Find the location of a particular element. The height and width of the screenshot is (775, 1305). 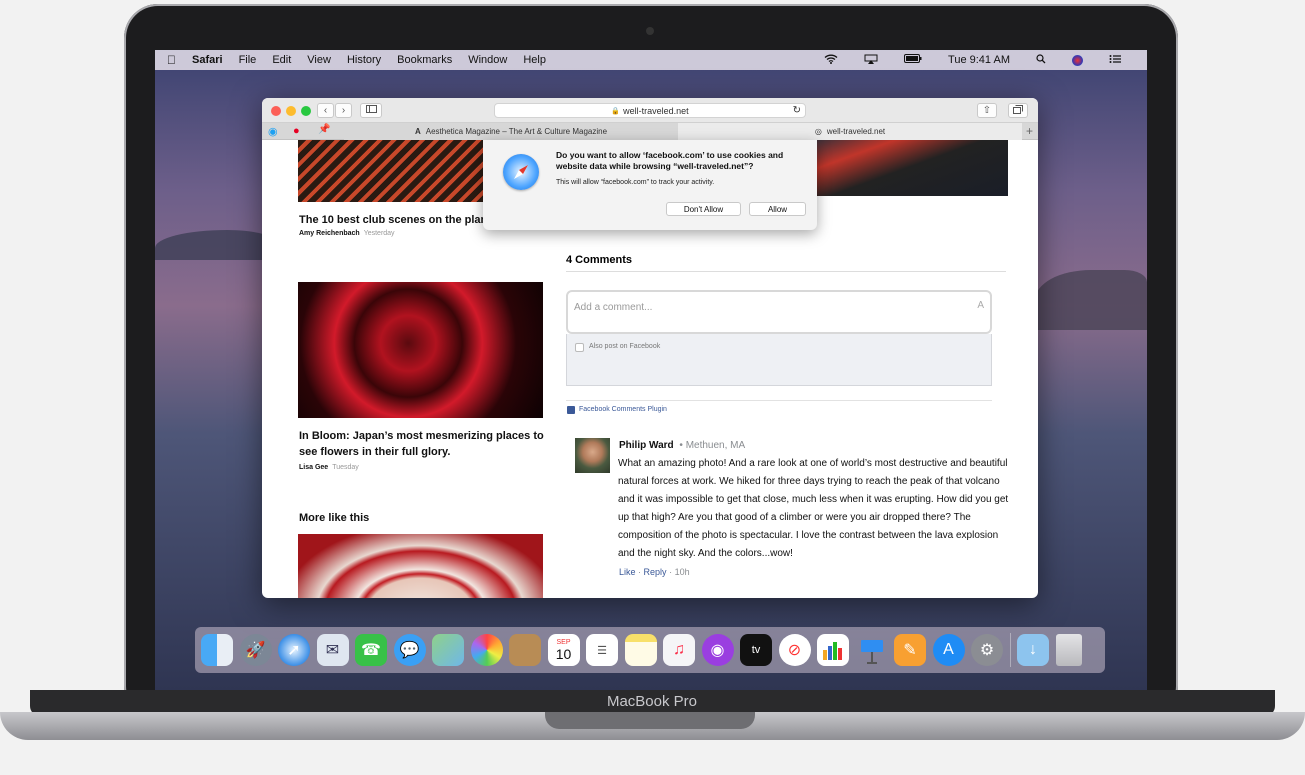

calendar-icon: SEP 10 is located at coordinates (563, 650).